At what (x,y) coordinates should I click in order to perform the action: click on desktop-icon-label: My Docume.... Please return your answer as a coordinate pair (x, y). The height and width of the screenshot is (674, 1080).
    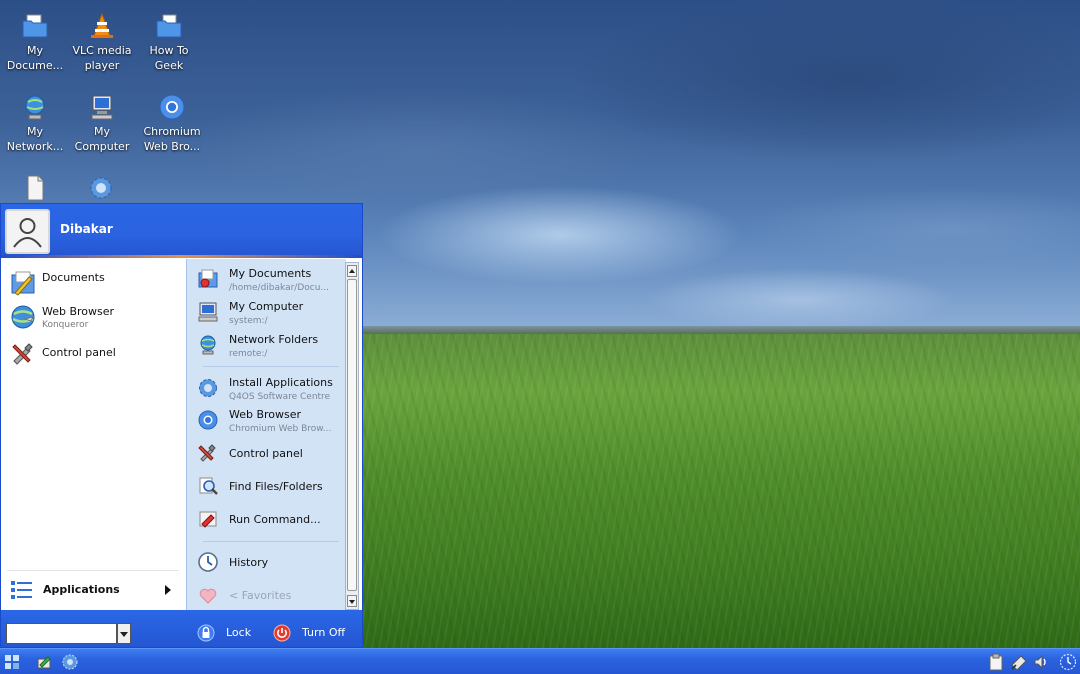
    Looking at the image, I should click on (35, 58).